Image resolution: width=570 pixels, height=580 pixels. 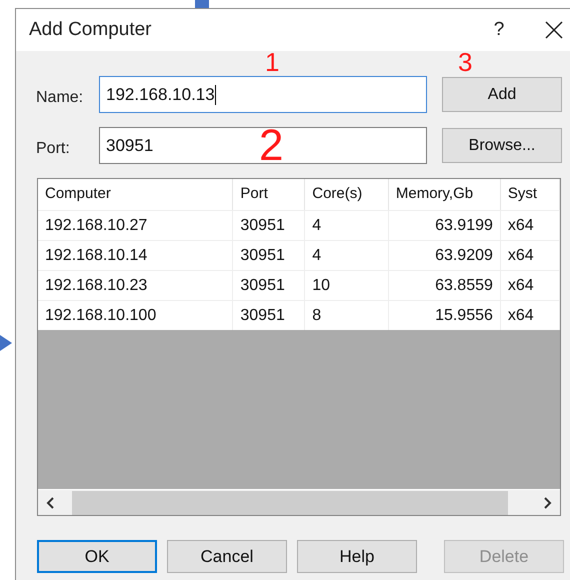 I want to click on horizontal-scrollbar, so click(x=299, y=502).